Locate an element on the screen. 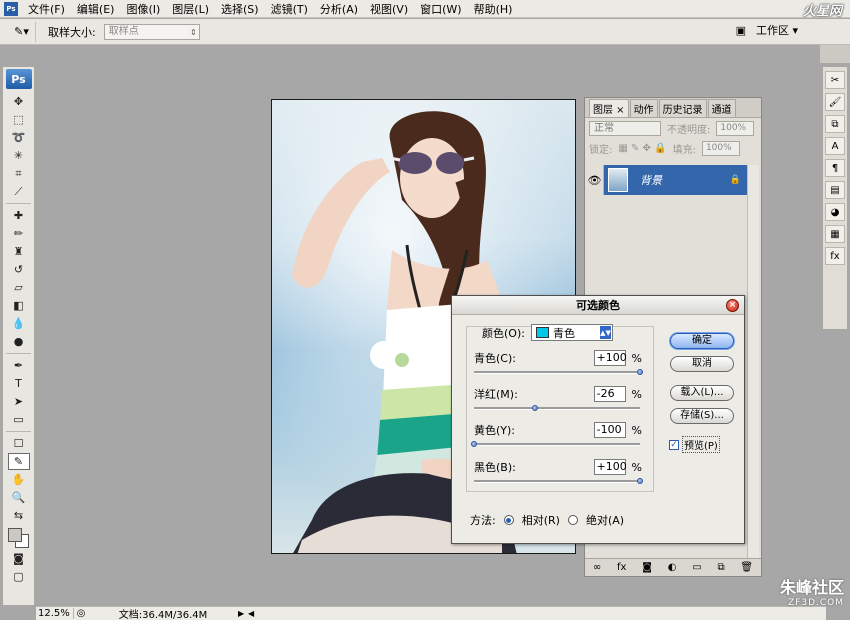 The height and width of the screenshot is (620, 850). visibility-eye-icon: 👁 is located at coordinates (595, 180).